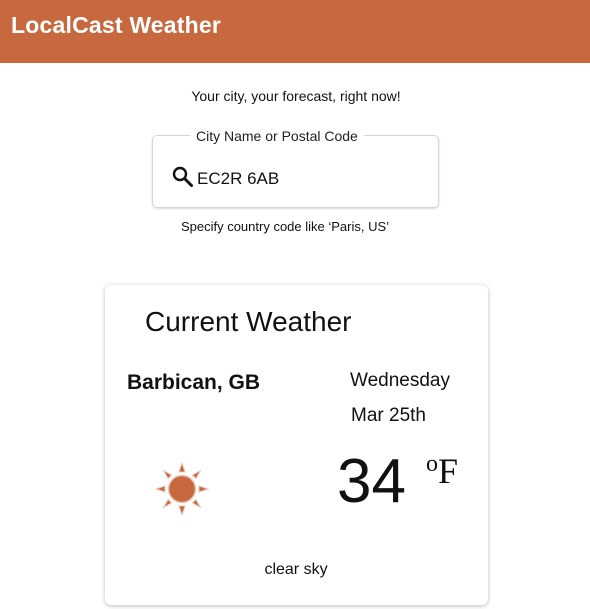 This screenshot has height=609, width=590. Describe the element at coordinates (296, 569) in the screenshot. I see `weather-condition: clear sky` at that location.